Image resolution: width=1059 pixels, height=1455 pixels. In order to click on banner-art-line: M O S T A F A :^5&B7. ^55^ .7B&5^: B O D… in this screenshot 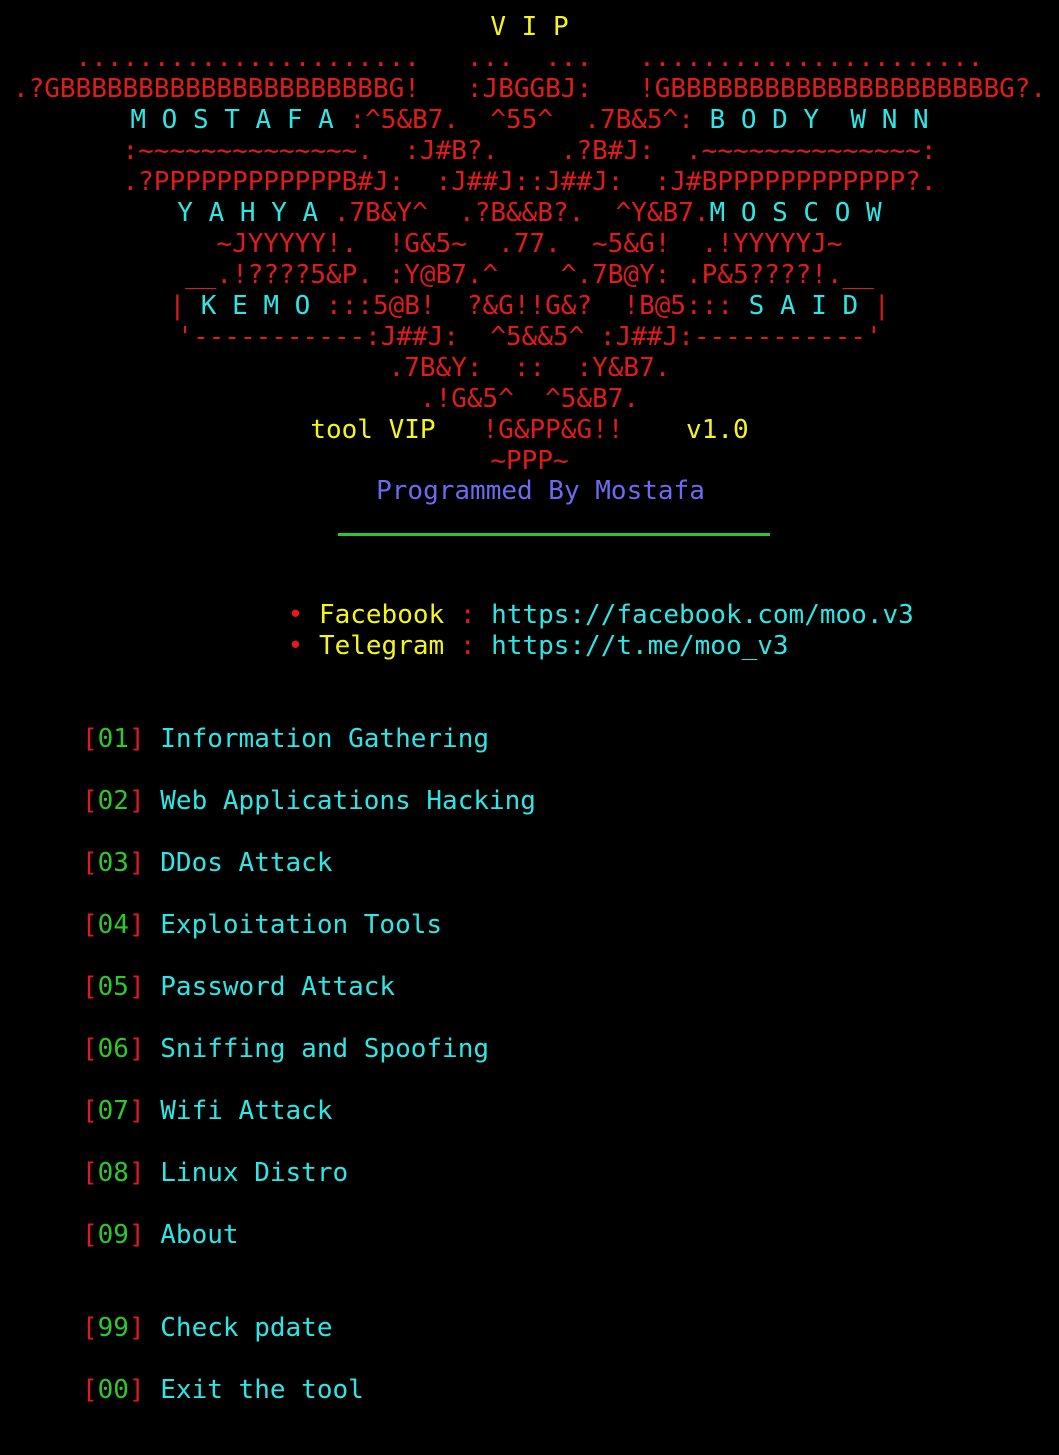, I will do `click(529, 120)`.